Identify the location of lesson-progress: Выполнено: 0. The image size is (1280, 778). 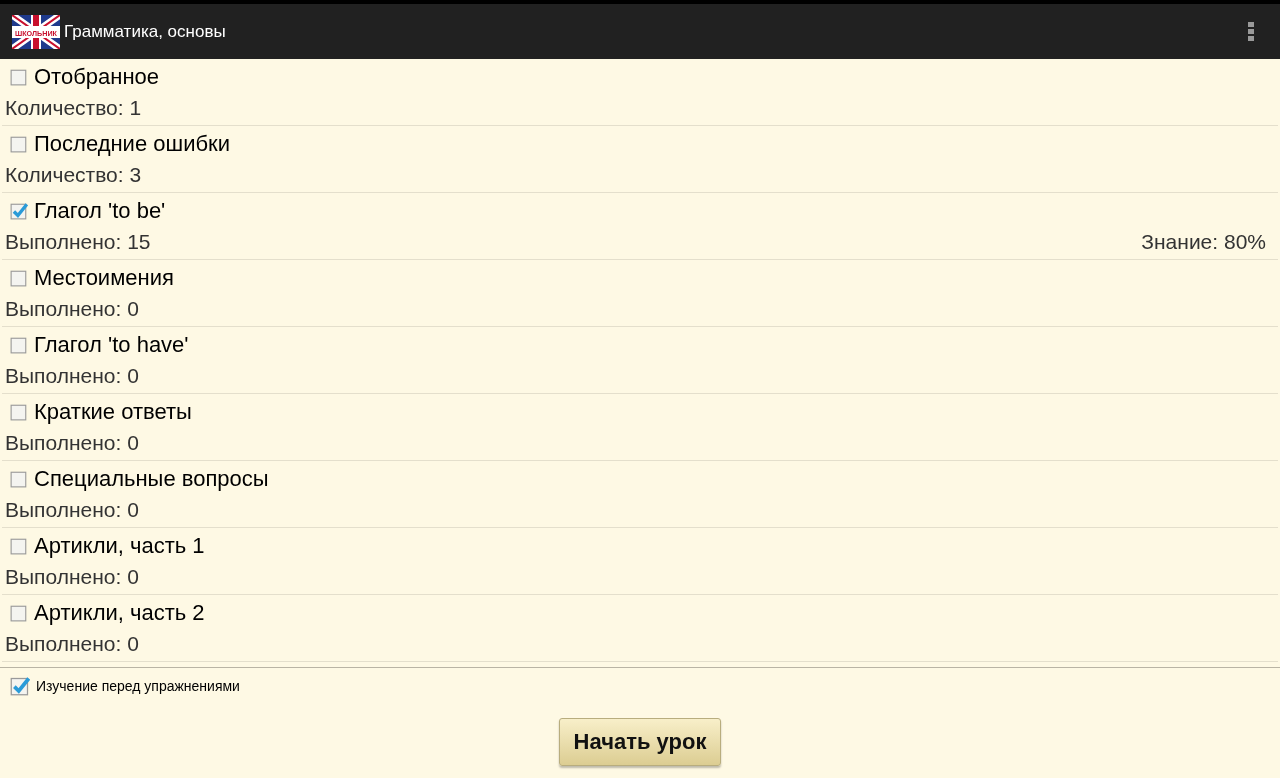
(72, 644).